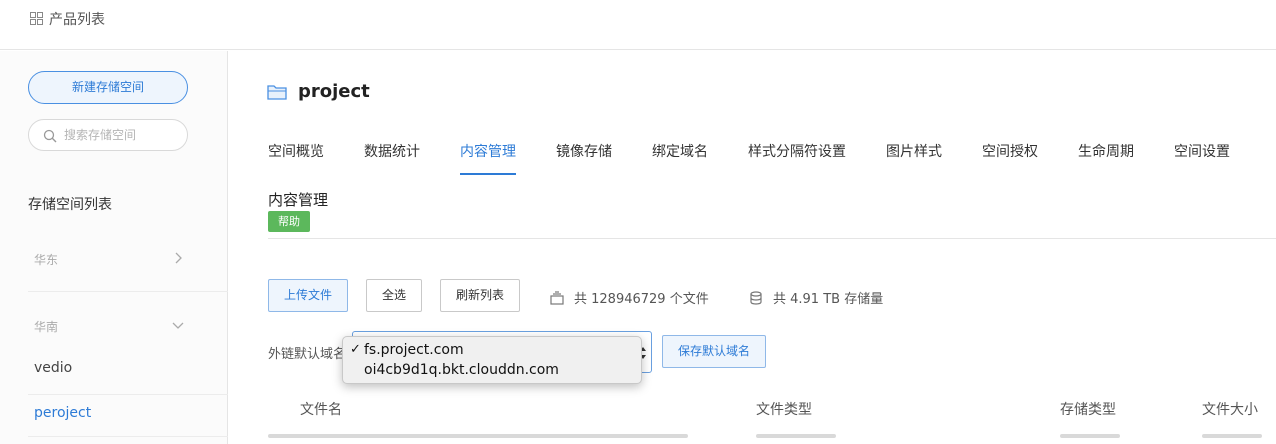 The height and width of the screenshot is (444, 1276). What do you see at coordinates (50, 136) in the screenshot?
I see `search-icon` at bounding box center [50, 136].